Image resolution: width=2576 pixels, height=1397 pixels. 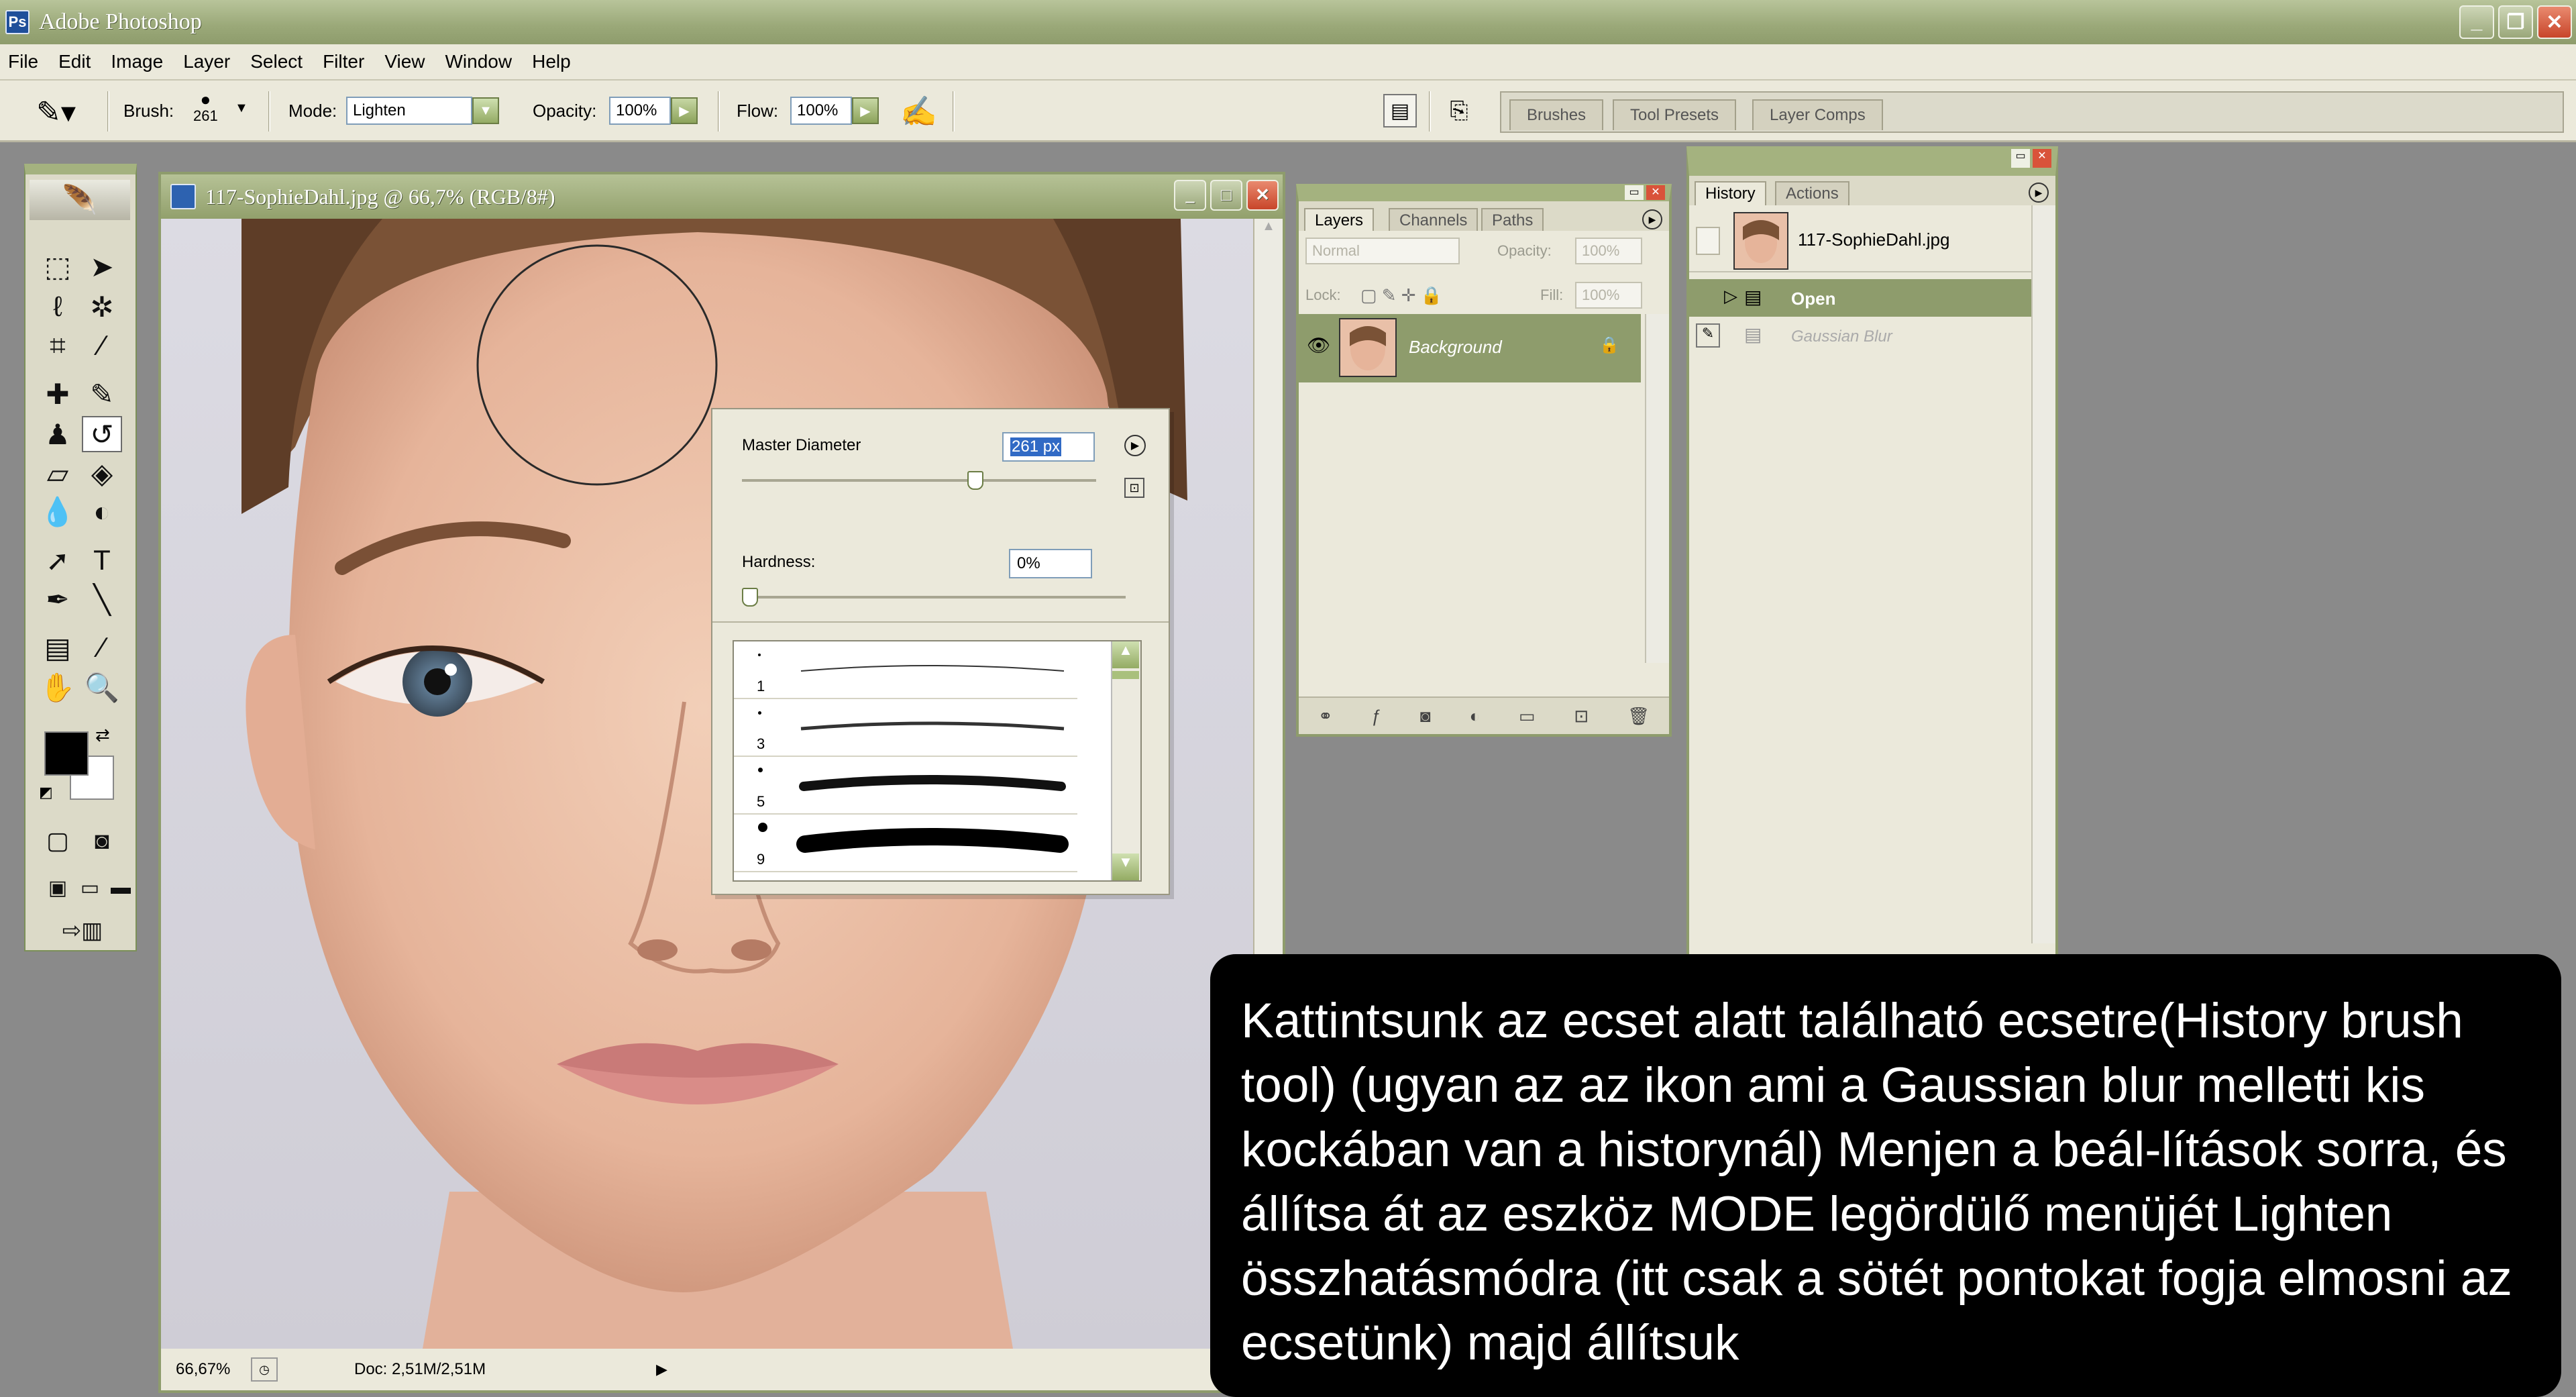 I want to click on foreground-color-swatch, so click(x=66, y=753).